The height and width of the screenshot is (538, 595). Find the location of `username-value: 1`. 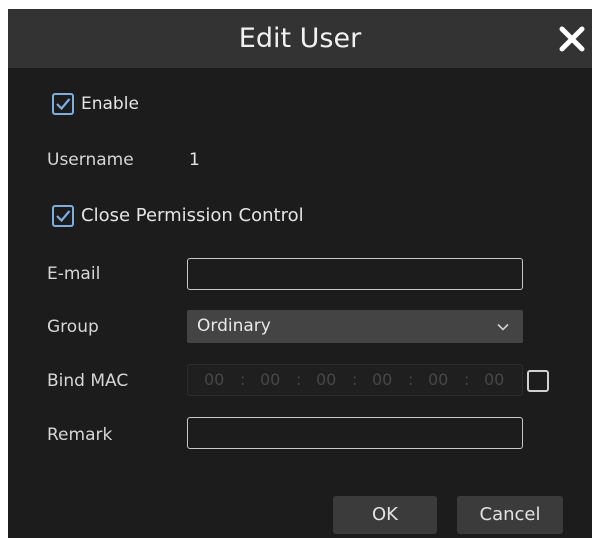

username-value: 1 is located at coordinates (194, 160).